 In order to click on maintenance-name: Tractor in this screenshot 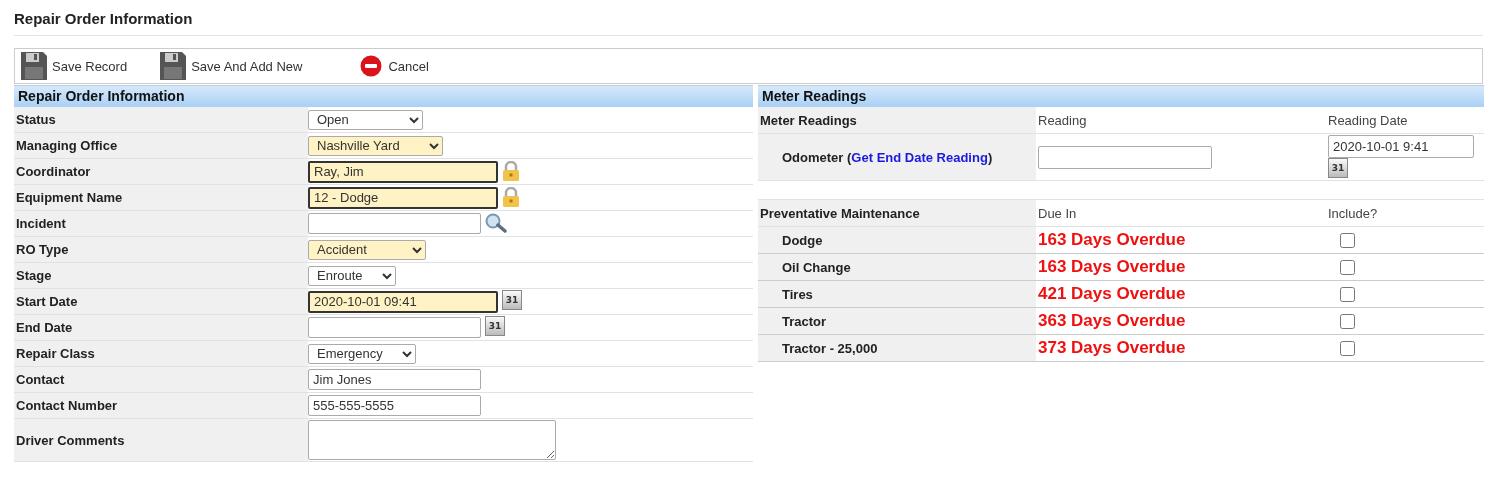, I will do `click(804, 321)`.